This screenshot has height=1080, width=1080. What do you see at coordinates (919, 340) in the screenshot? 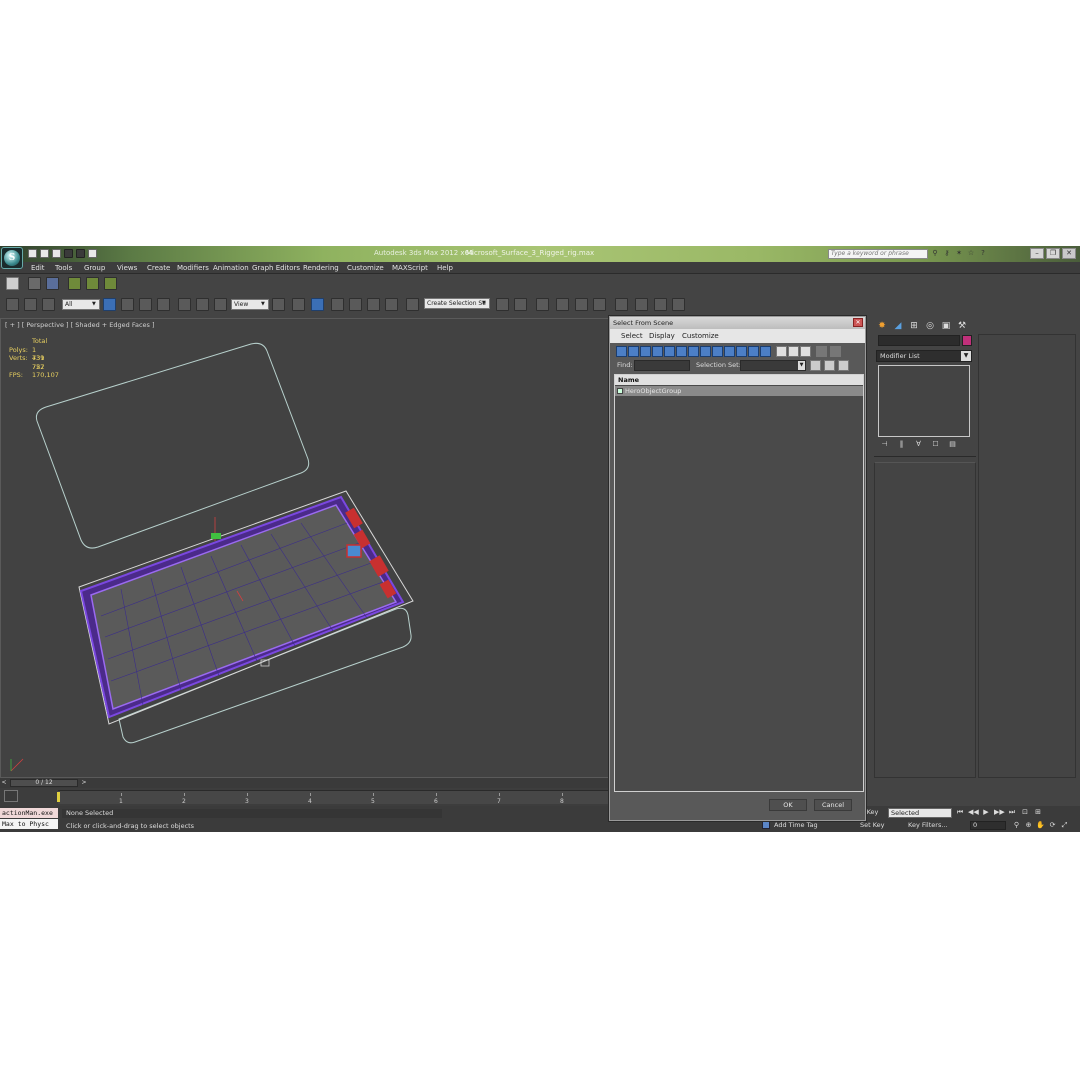
I see `object-name-field` at bounding box center [919, 340].